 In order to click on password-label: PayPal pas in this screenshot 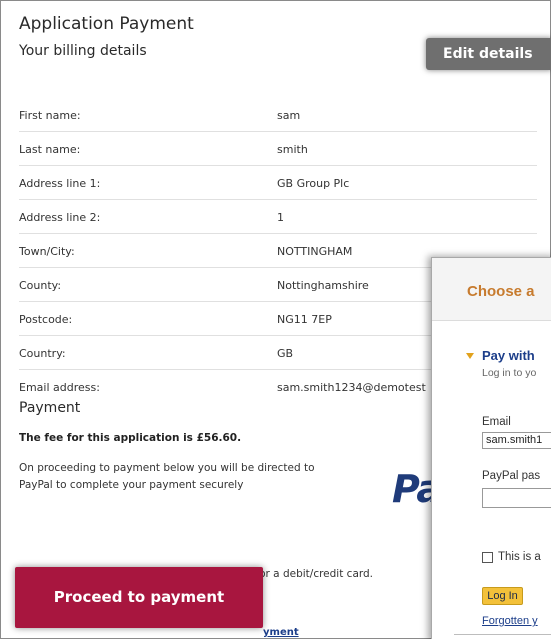, I will do `click(511, 476)`.